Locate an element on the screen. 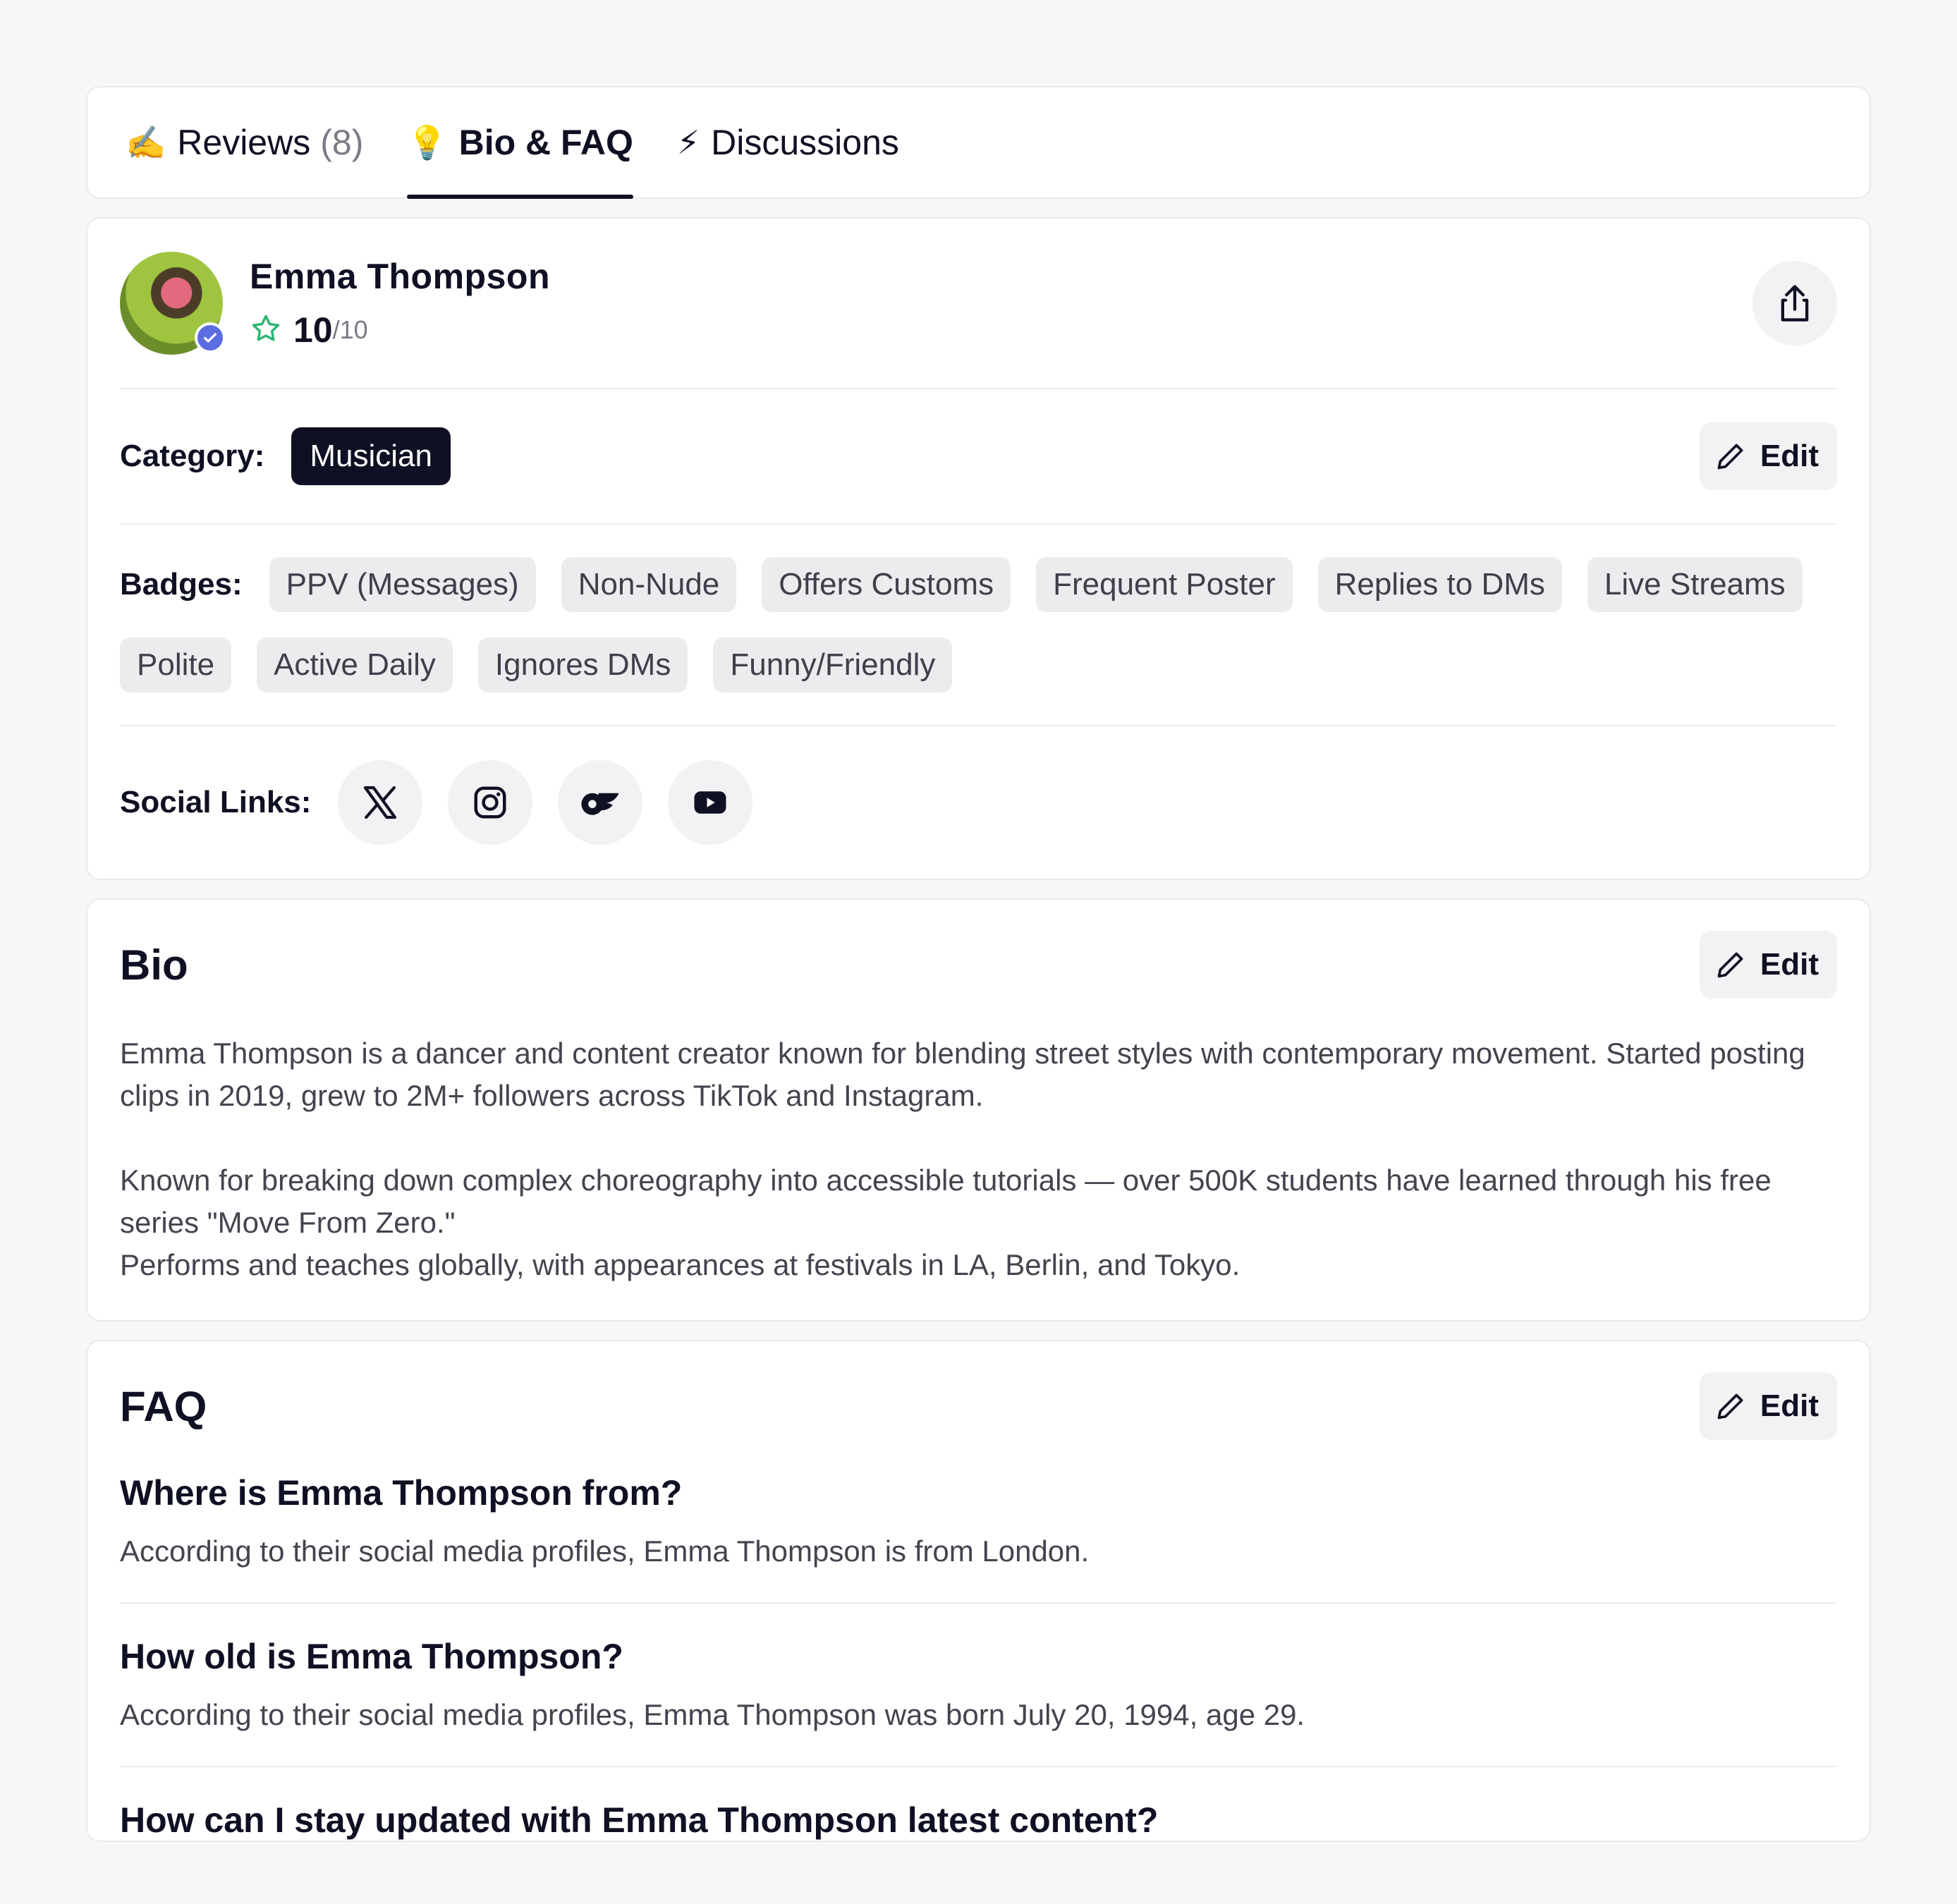 The image size is (1957, 1904). instagram-link is located at coordinates (490, 802).